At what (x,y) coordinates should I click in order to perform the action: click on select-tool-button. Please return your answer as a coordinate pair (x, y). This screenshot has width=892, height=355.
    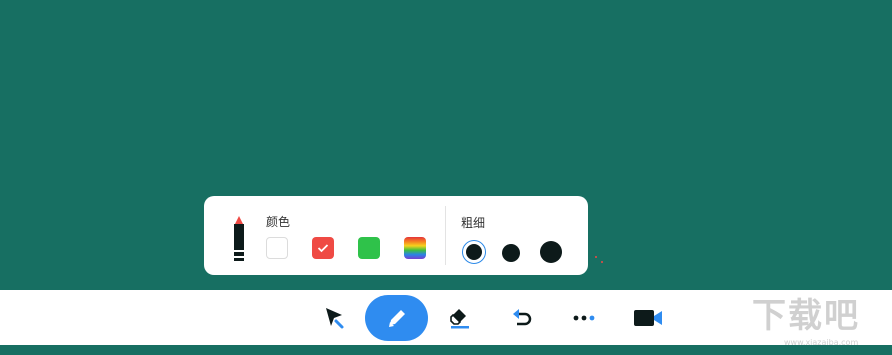
    Looking at the image, I should click on (334, 318).